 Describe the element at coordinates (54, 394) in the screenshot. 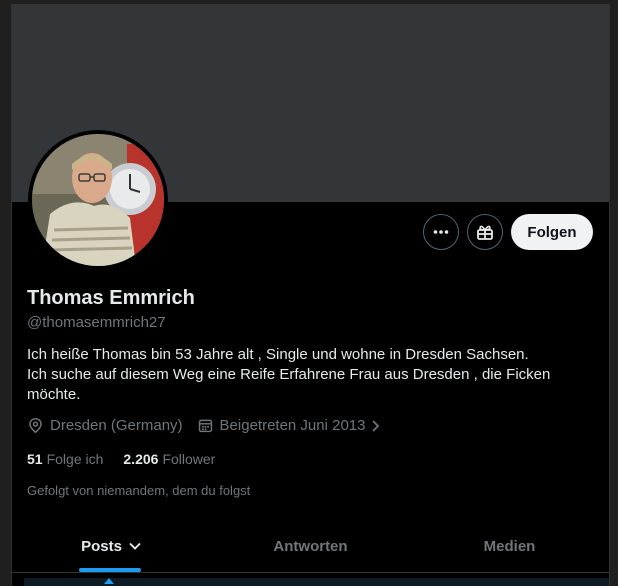

I see `bio-line: möchte.` at that location.